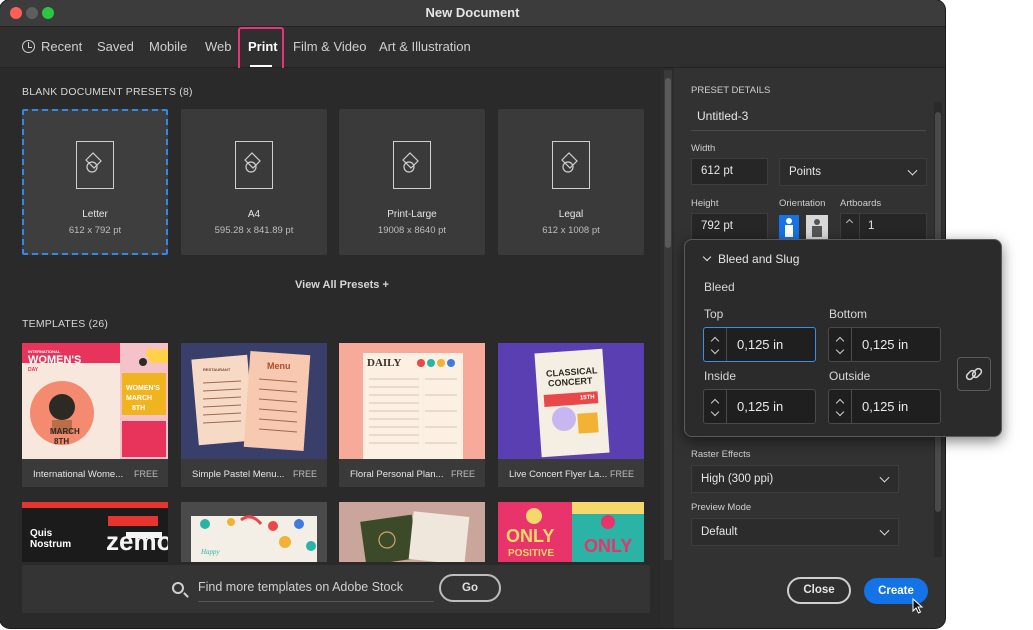 Image resolution: width=1033 pixels, height=630 pixels. What do you see at coordinates (95, 532) in the screenshot?
I see `template-card-row2-1: Quis Nostrum zemo` at bounding box center [95, 532].